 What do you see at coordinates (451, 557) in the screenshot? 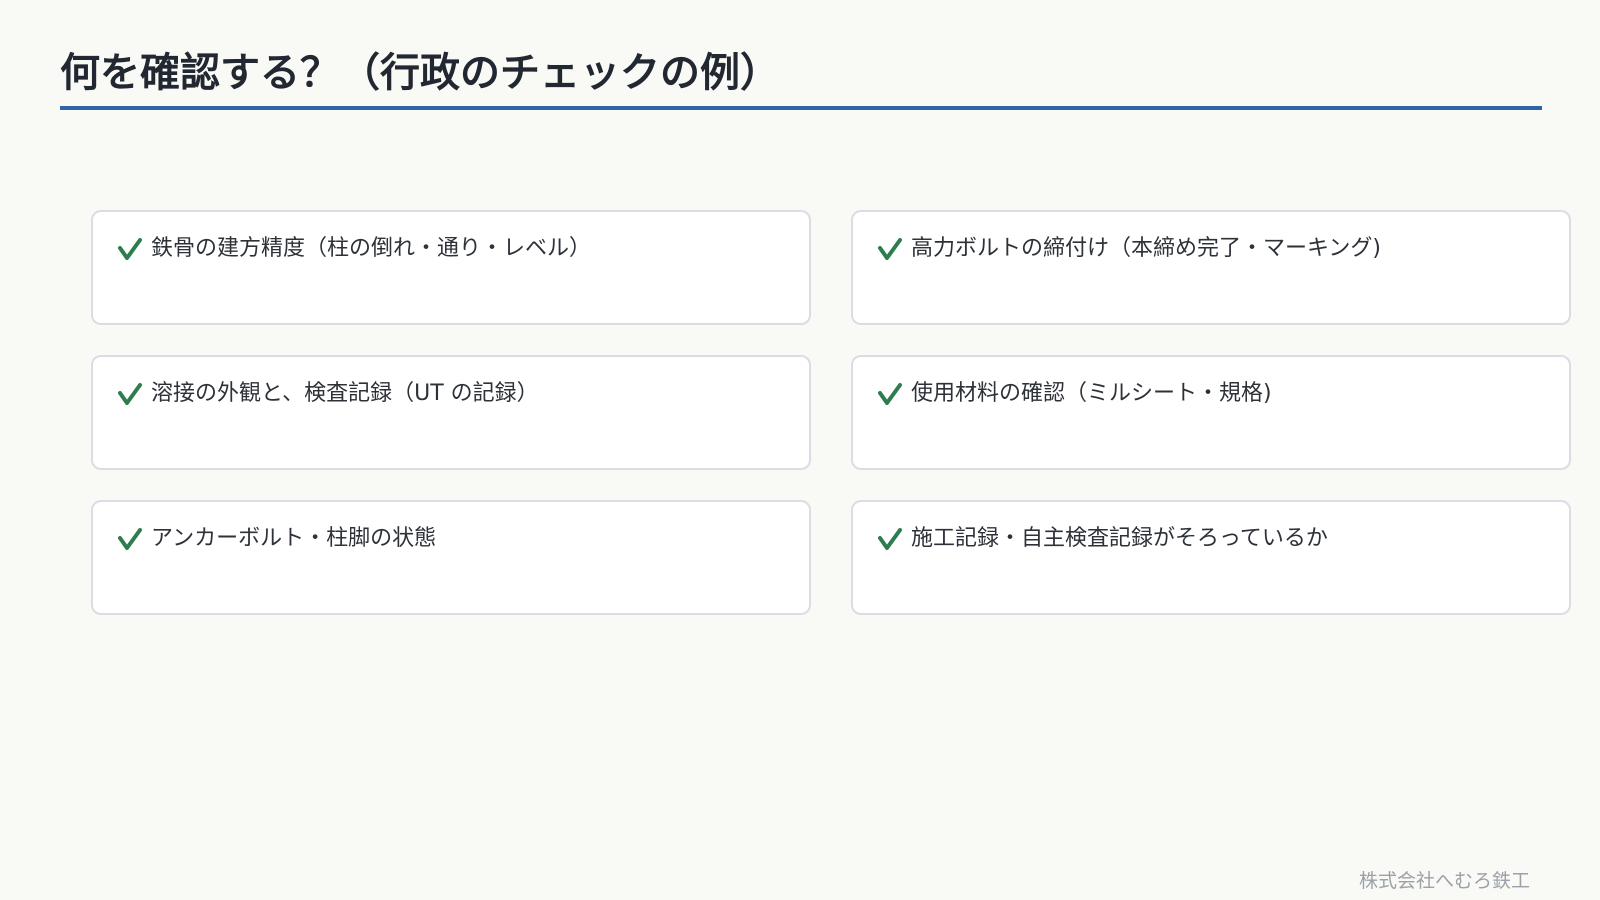
I see `checklist-card: アンカーボルト・柱脚の状態` at bounding box center [451, 557].